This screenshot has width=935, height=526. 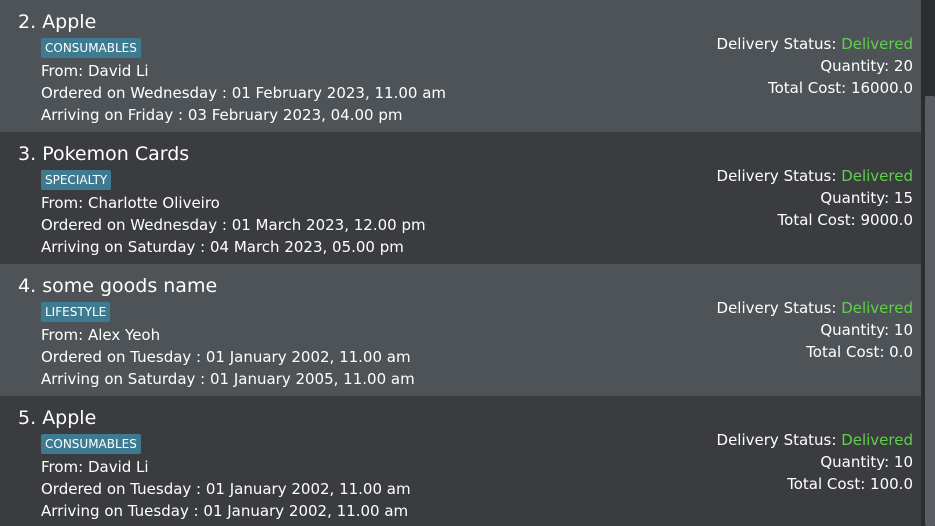 What do you see at coordinates (850, 484) in the screenshot?
I see `total-cost: Total Cost: 100.0` at bounding box center [850, 484].